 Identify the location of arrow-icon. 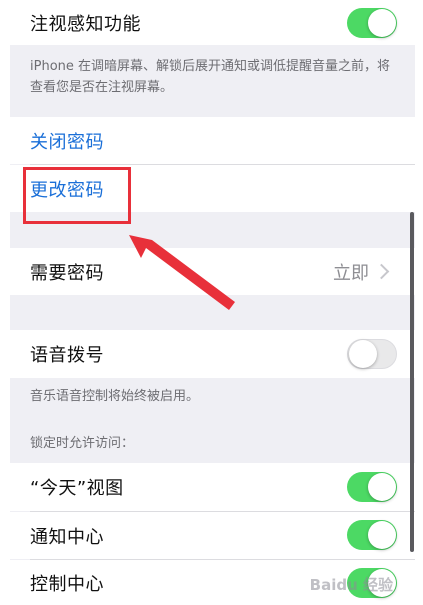
(182, 272).